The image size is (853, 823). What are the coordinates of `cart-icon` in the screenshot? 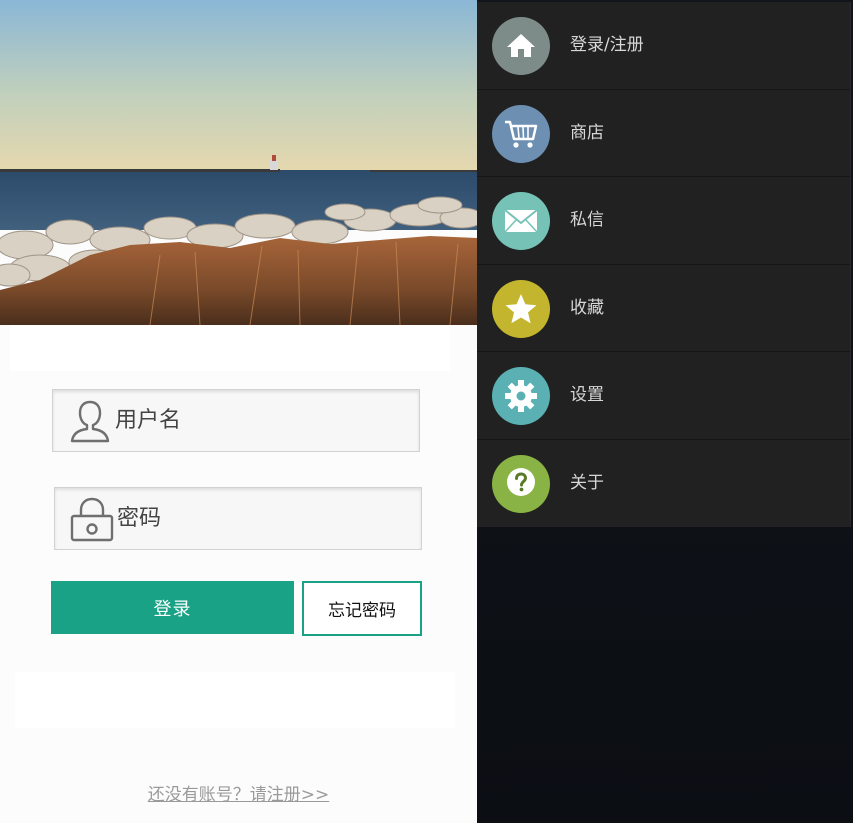 It's located at (521, 133).